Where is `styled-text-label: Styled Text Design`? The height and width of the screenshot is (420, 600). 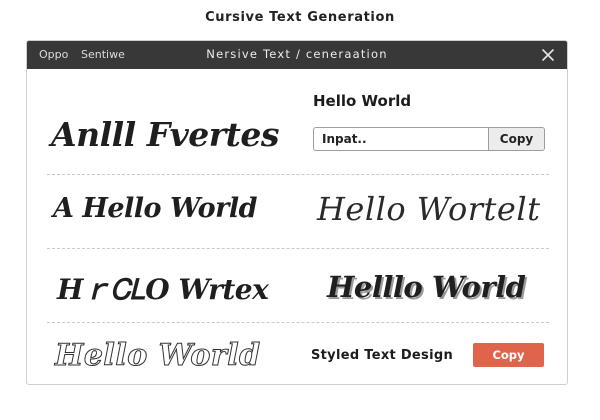
styled-text-label: Styled Text Design is located at coordinates (382, 355).